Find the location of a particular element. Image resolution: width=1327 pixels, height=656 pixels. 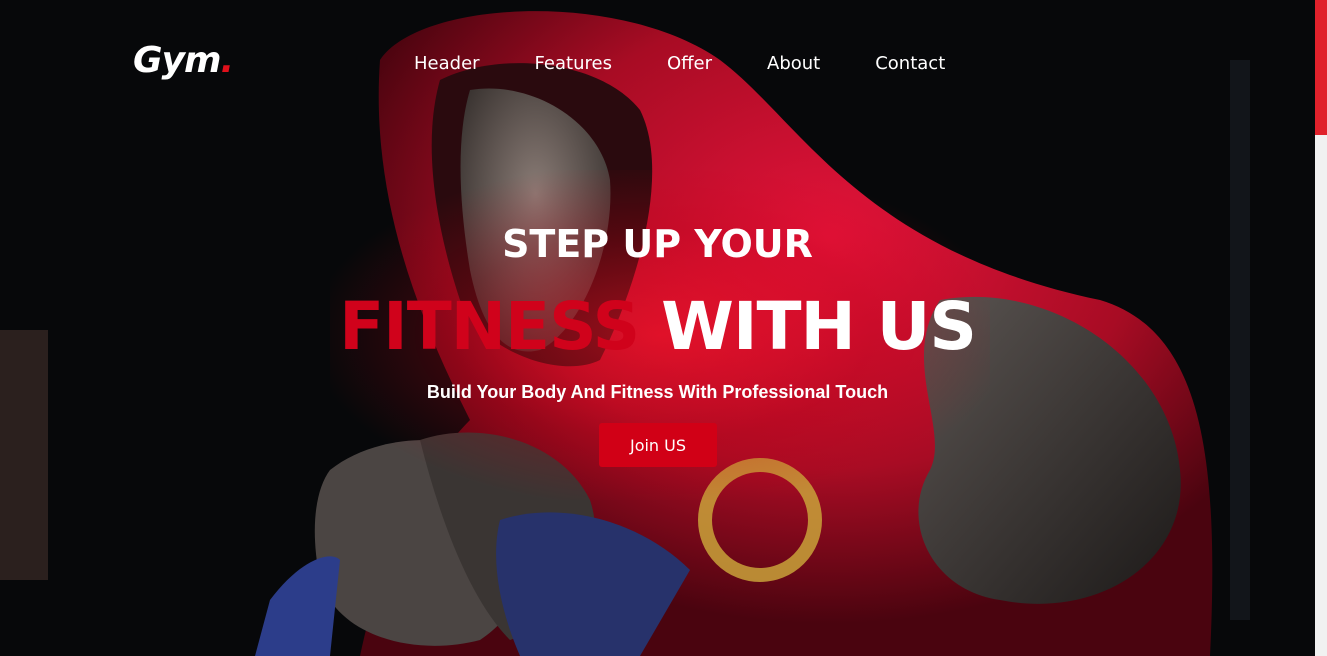

join-us-button: Join US is located at coordinates (658, 445).